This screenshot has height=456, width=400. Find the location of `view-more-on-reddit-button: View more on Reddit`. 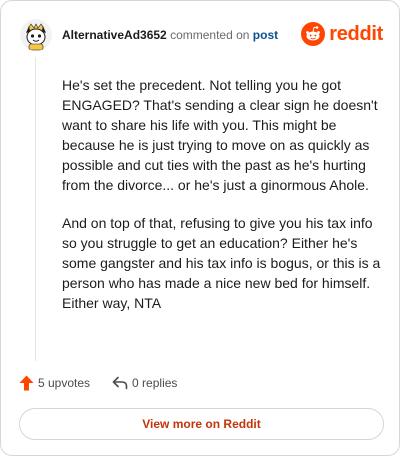

view-more-on-reddit-button: View more on Reddit is located at coordinates (201, 424).